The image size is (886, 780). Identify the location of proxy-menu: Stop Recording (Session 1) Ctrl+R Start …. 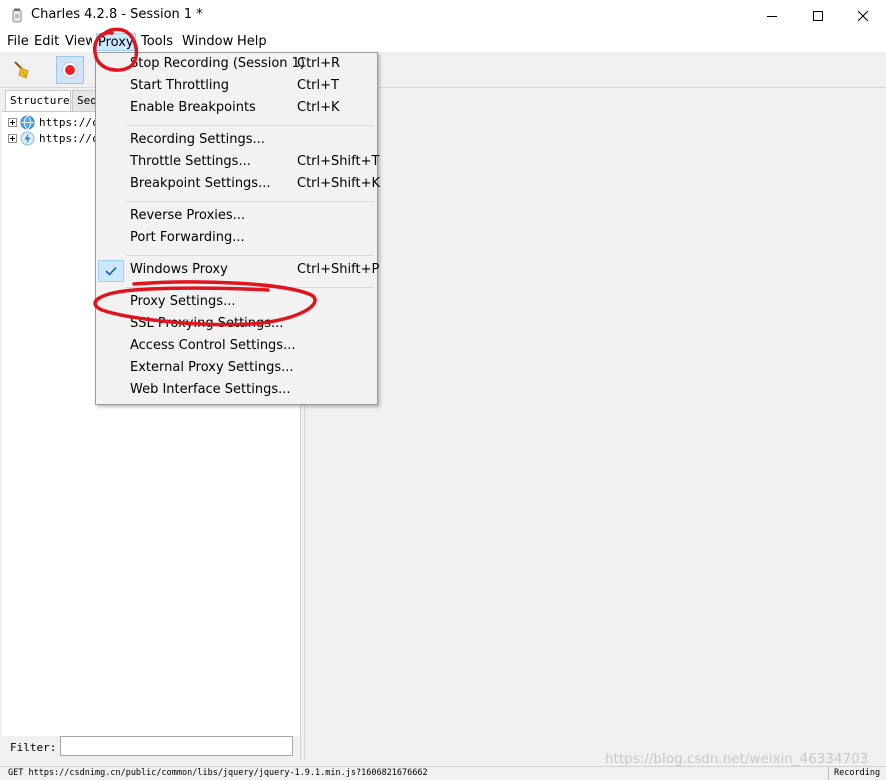
(237, 228).